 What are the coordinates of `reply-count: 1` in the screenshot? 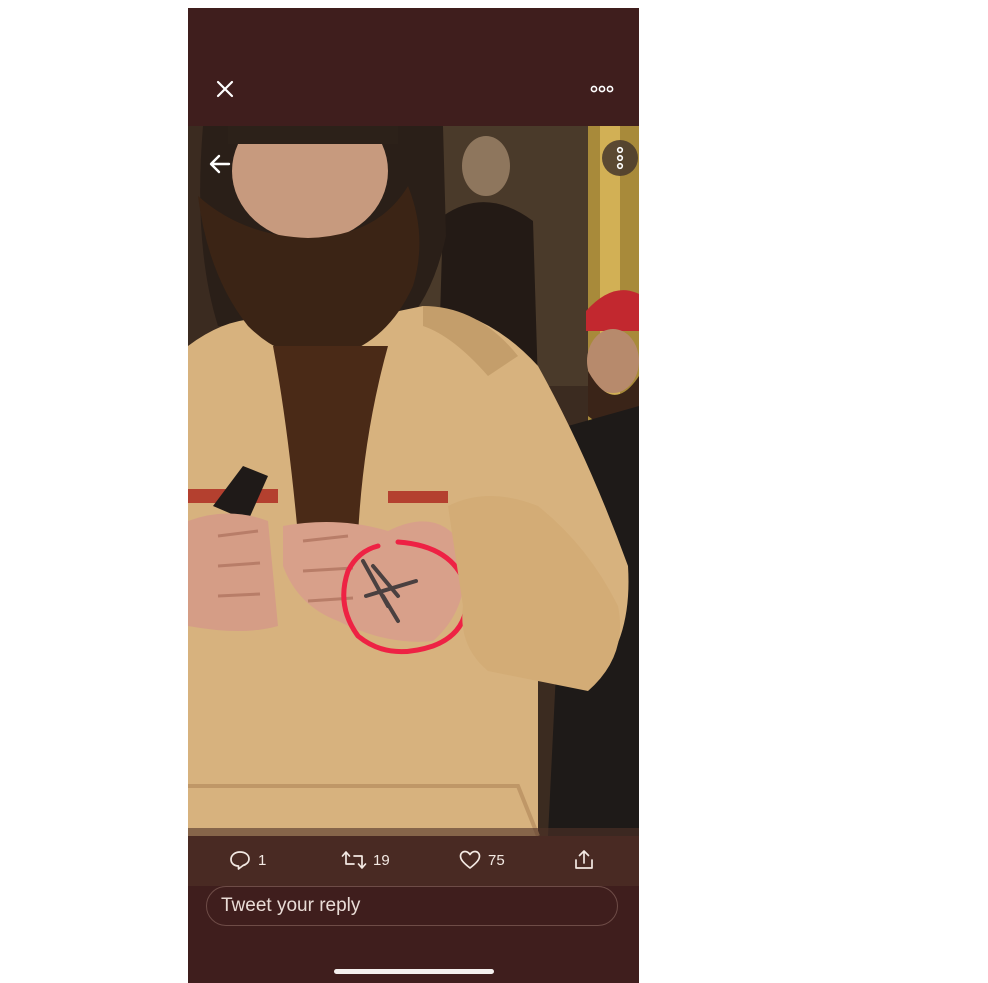 It's located at (262, 860).